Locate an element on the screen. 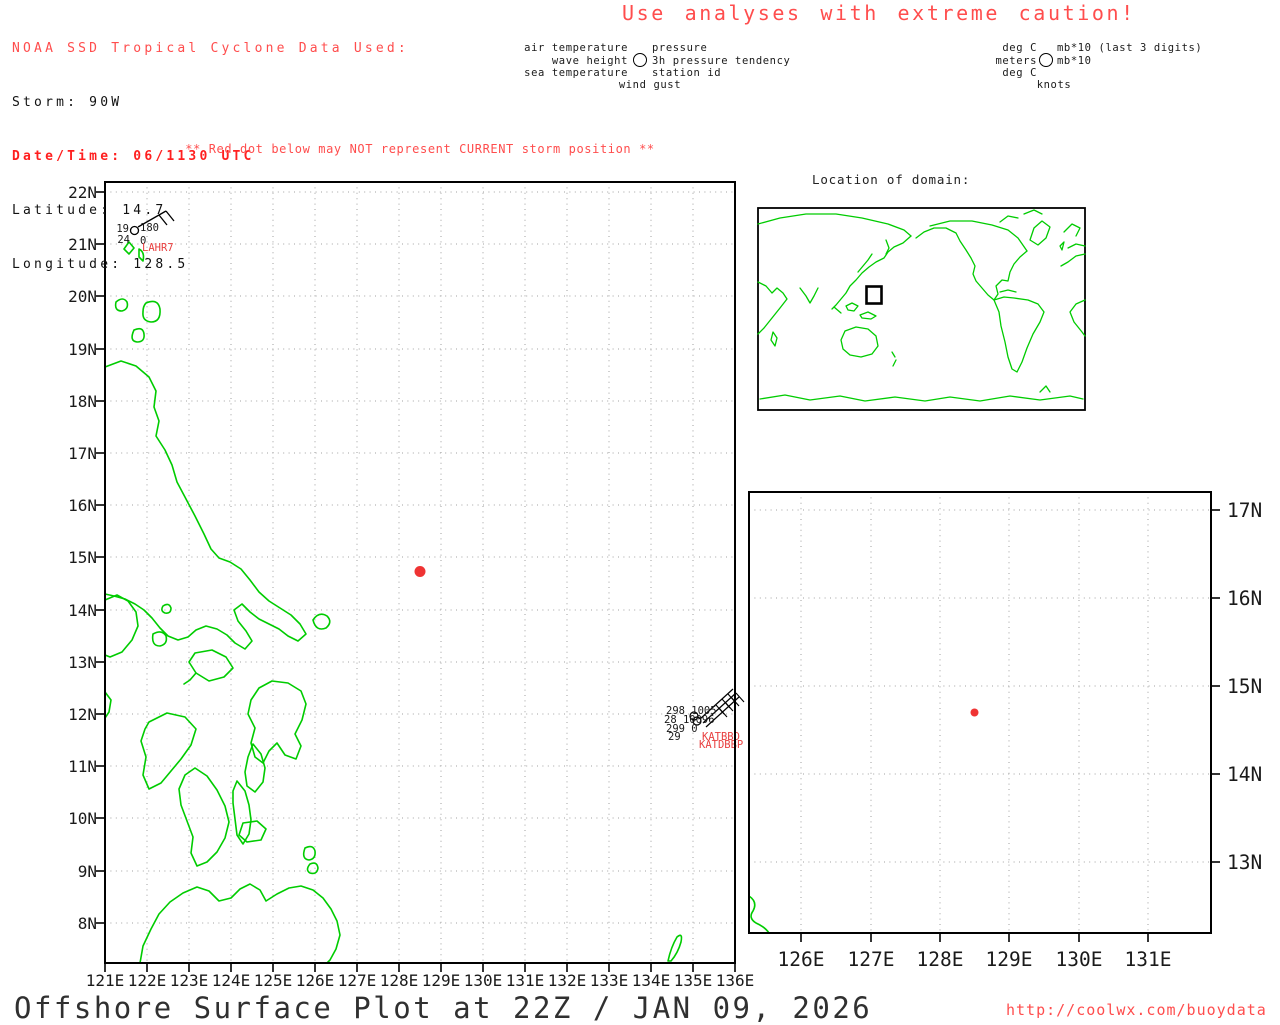  cluster-values-row: 29 is located at coordinates (674, 737).